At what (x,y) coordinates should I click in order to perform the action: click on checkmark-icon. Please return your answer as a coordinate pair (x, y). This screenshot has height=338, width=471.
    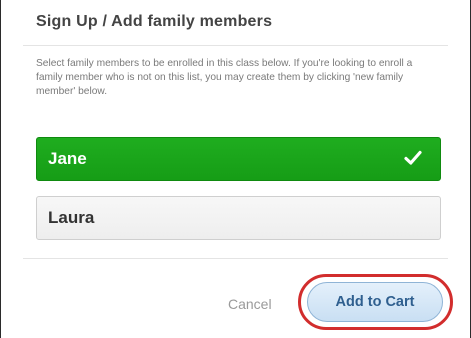
    Looking at the image, I should click on (413, 157).